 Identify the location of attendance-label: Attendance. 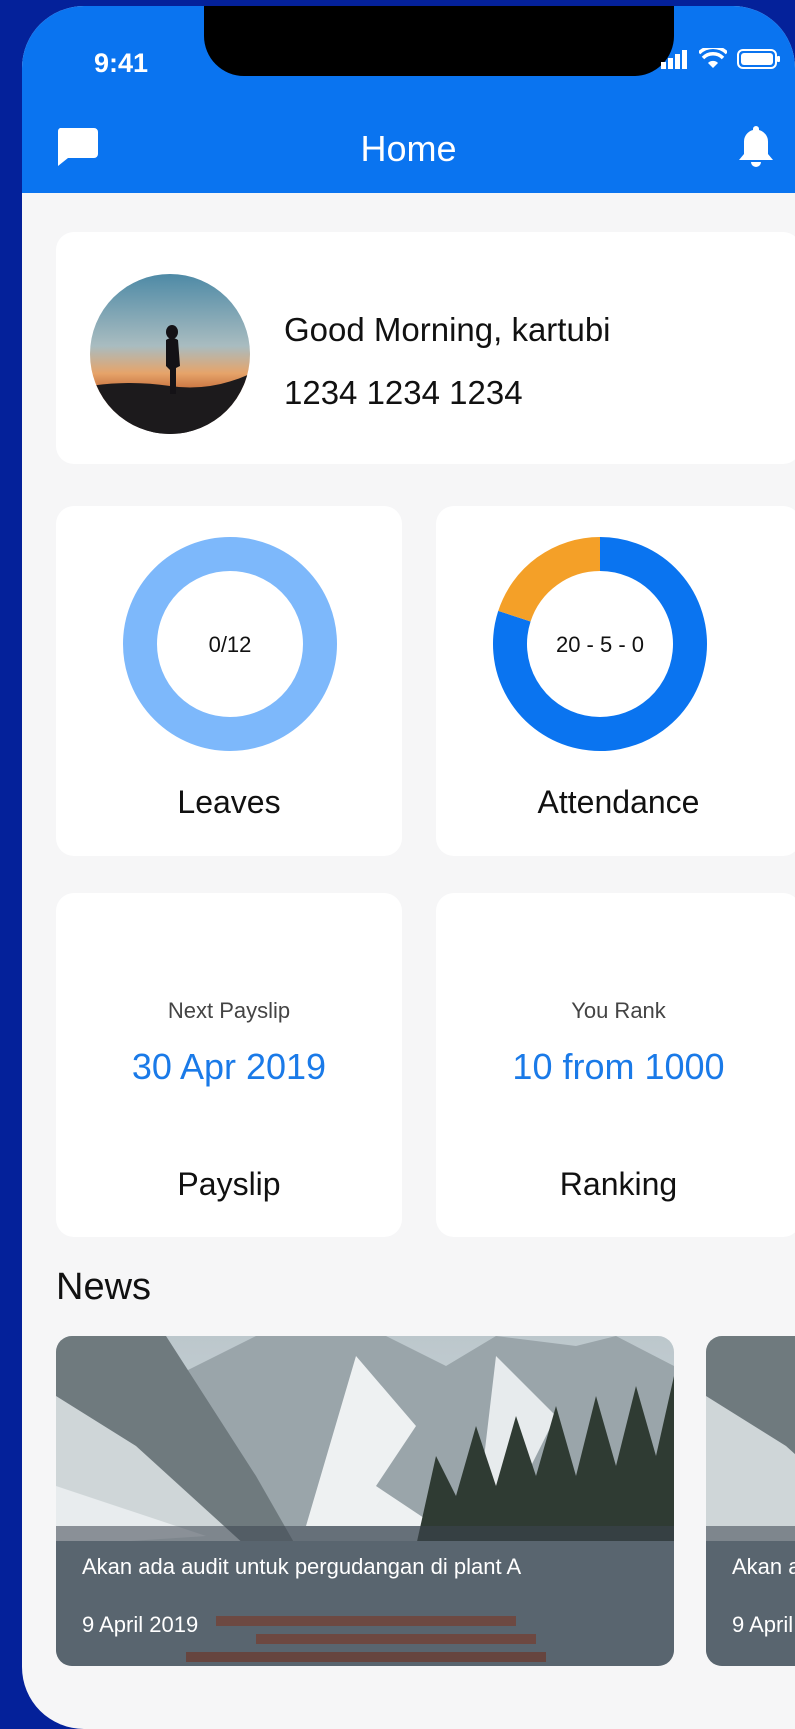
(618, 802).